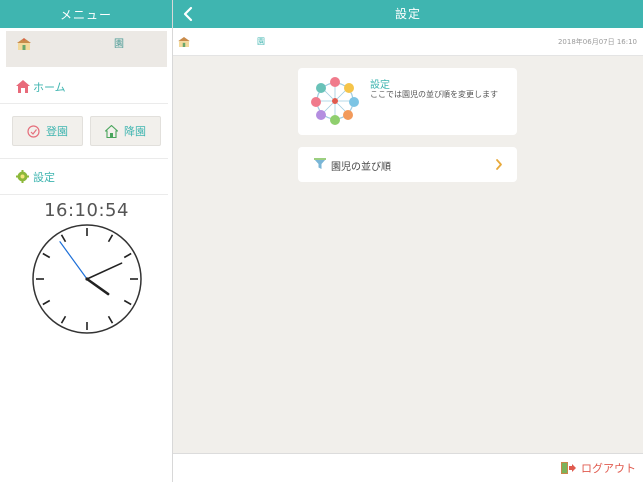 The width and height of the screenshot is (643, 482). Describe the element at coordinates (111, 131) in the screenshot. I see `check-out-home-icon` at that location.